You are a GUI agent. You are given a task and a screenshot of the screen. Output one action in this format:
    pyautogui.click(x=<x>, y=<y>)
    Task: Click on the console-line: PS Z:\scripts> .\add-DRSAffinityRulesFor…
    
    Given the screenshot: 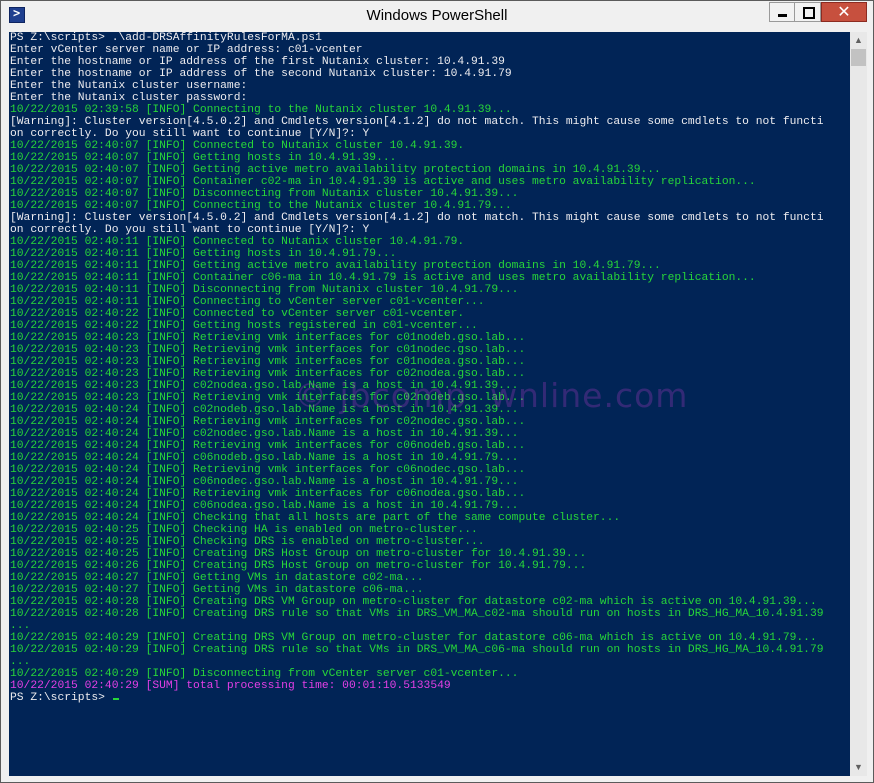 What is the action you would take?
    pyautogui.click(x=166, y=38)
    